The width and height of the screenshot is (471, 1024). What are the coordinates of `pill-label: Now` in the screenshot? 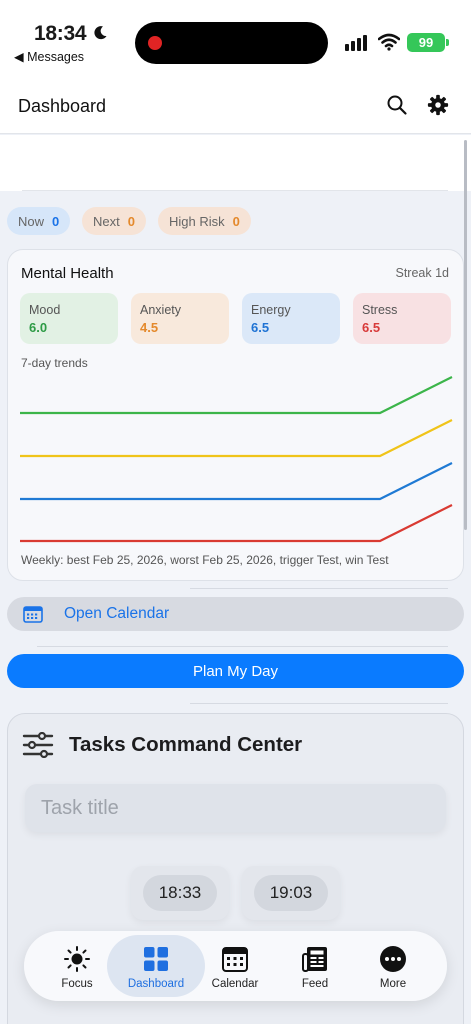 It's located at (31, 221).